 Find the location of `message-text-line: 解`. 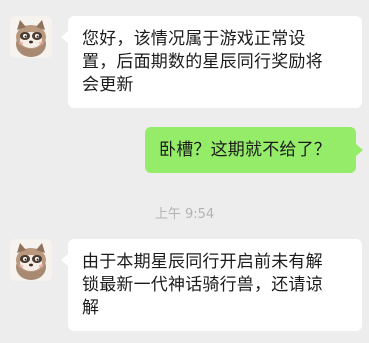

message-text-line: 解 is located at coordinates (91, 308).